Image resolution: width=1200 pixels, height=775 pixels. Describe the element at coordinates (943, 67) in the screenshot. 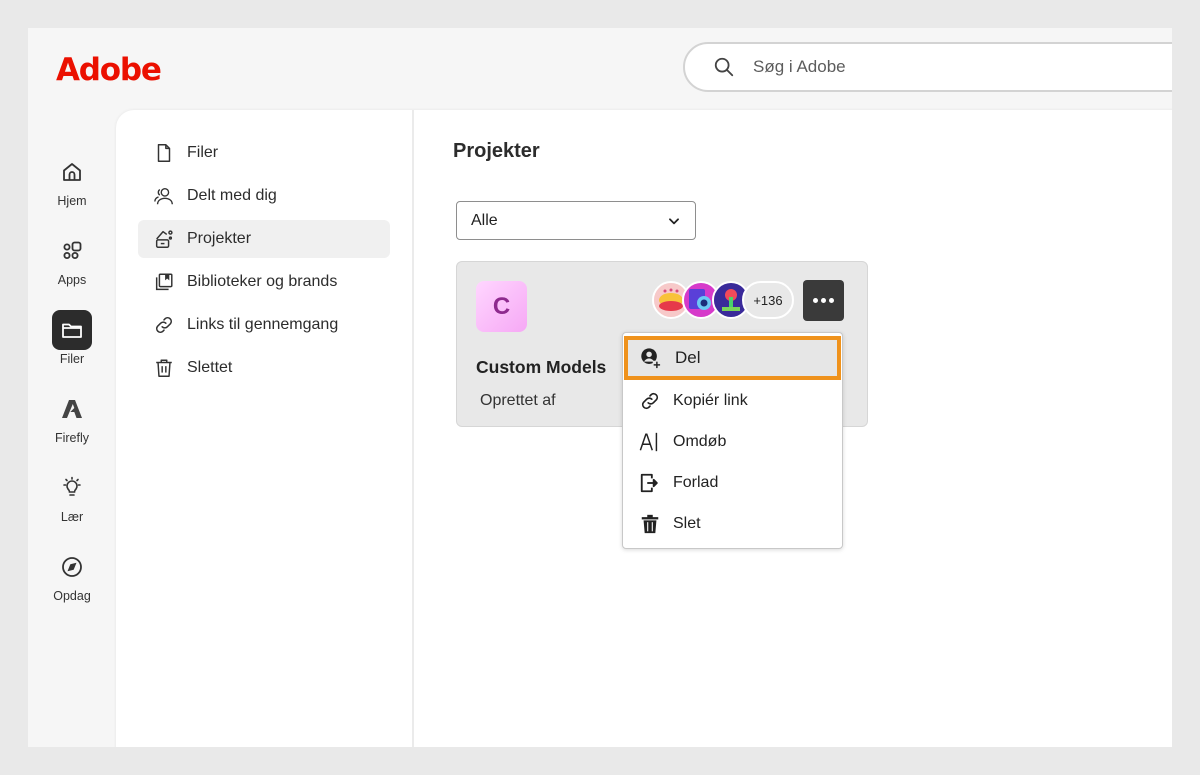

I see `search-input` at that location.